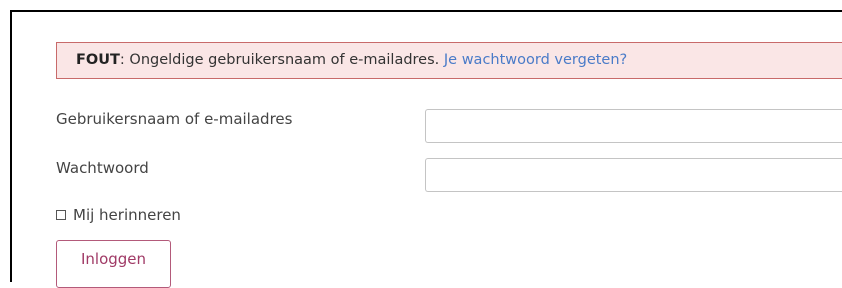 This screenshot has width=842, height=288. Describe the element at coordinates (98, 60) in the screenshot. I see `error-prefix: FOUT` at that location.